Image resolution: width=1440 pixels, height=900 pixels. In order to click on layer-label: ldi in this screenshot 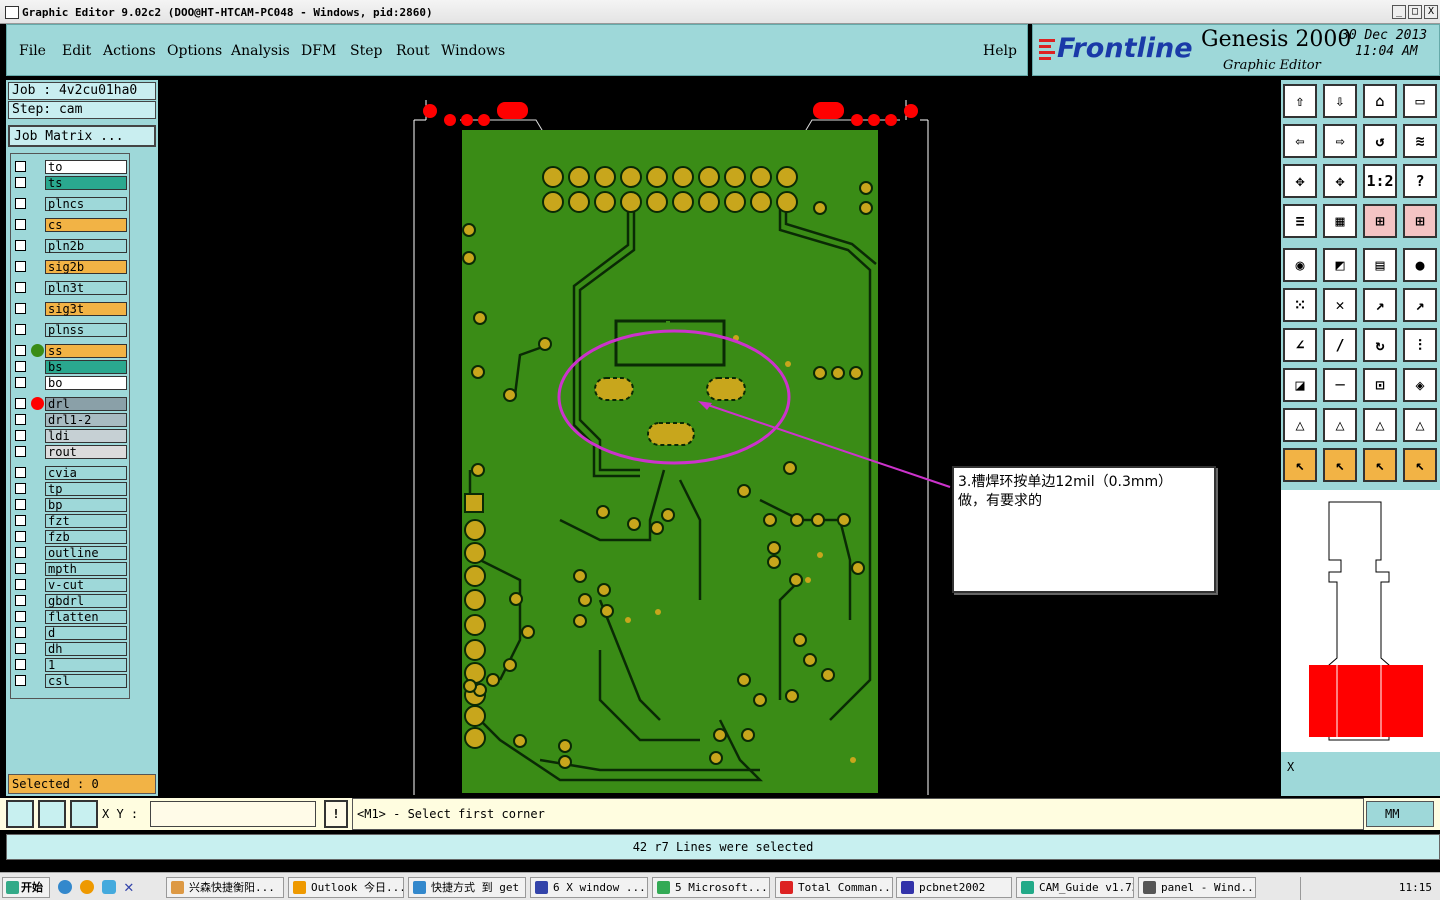, I will do `click(86, 436)`.